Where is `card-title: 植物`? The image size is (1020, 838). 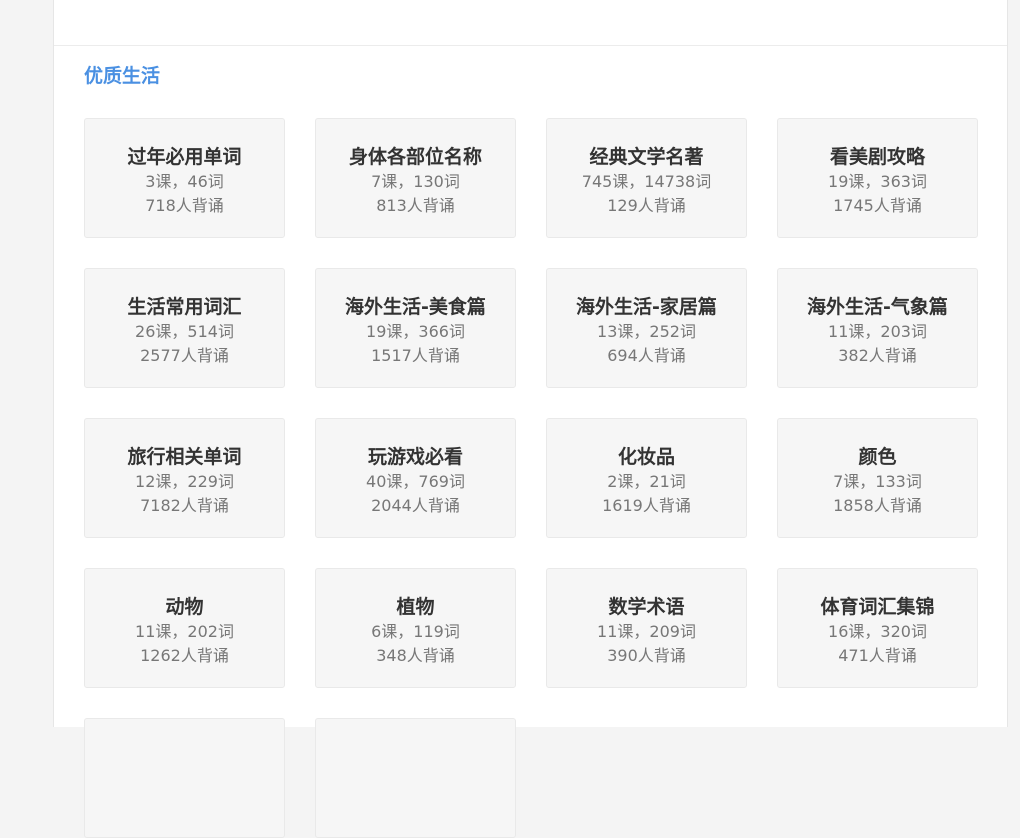
card-title: 植物 is located at coordinates (415, 607).